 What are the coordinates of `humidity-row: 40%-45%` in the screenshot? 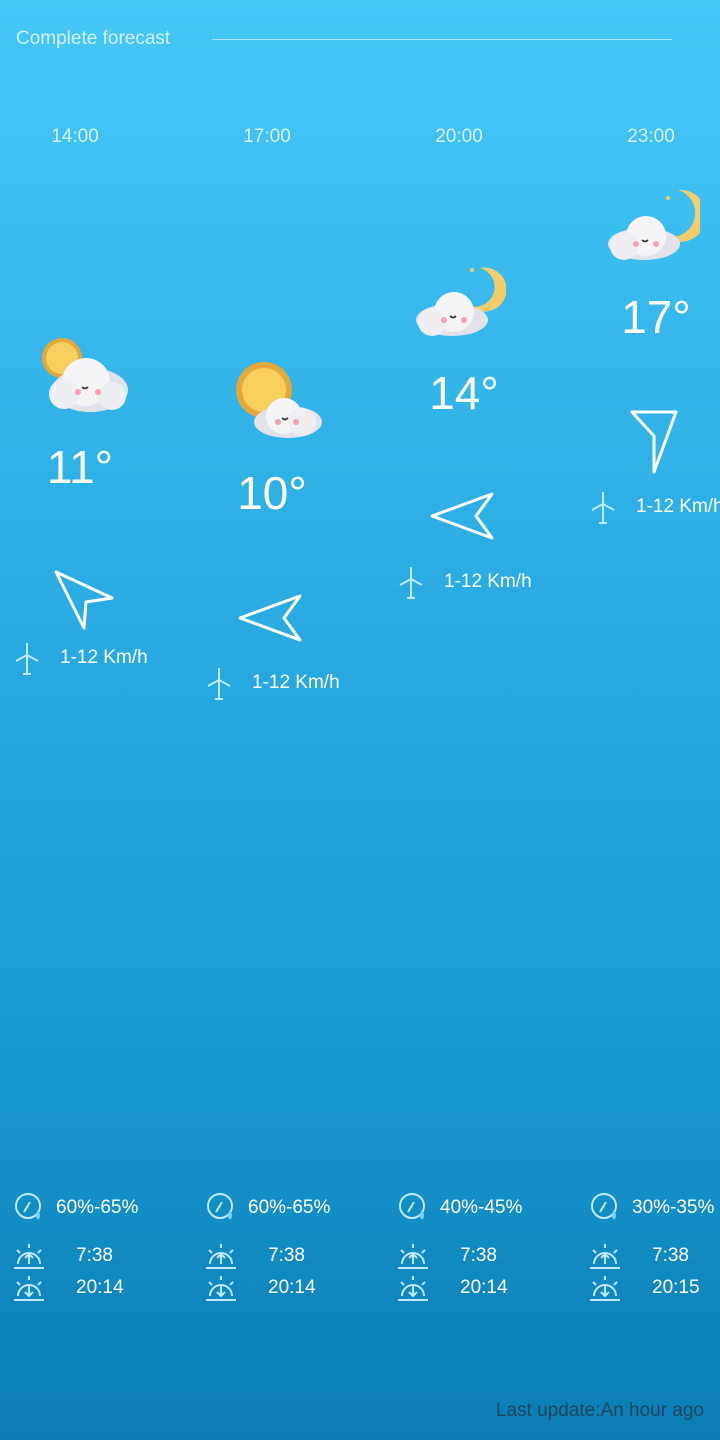 It's located at (460, 1208).